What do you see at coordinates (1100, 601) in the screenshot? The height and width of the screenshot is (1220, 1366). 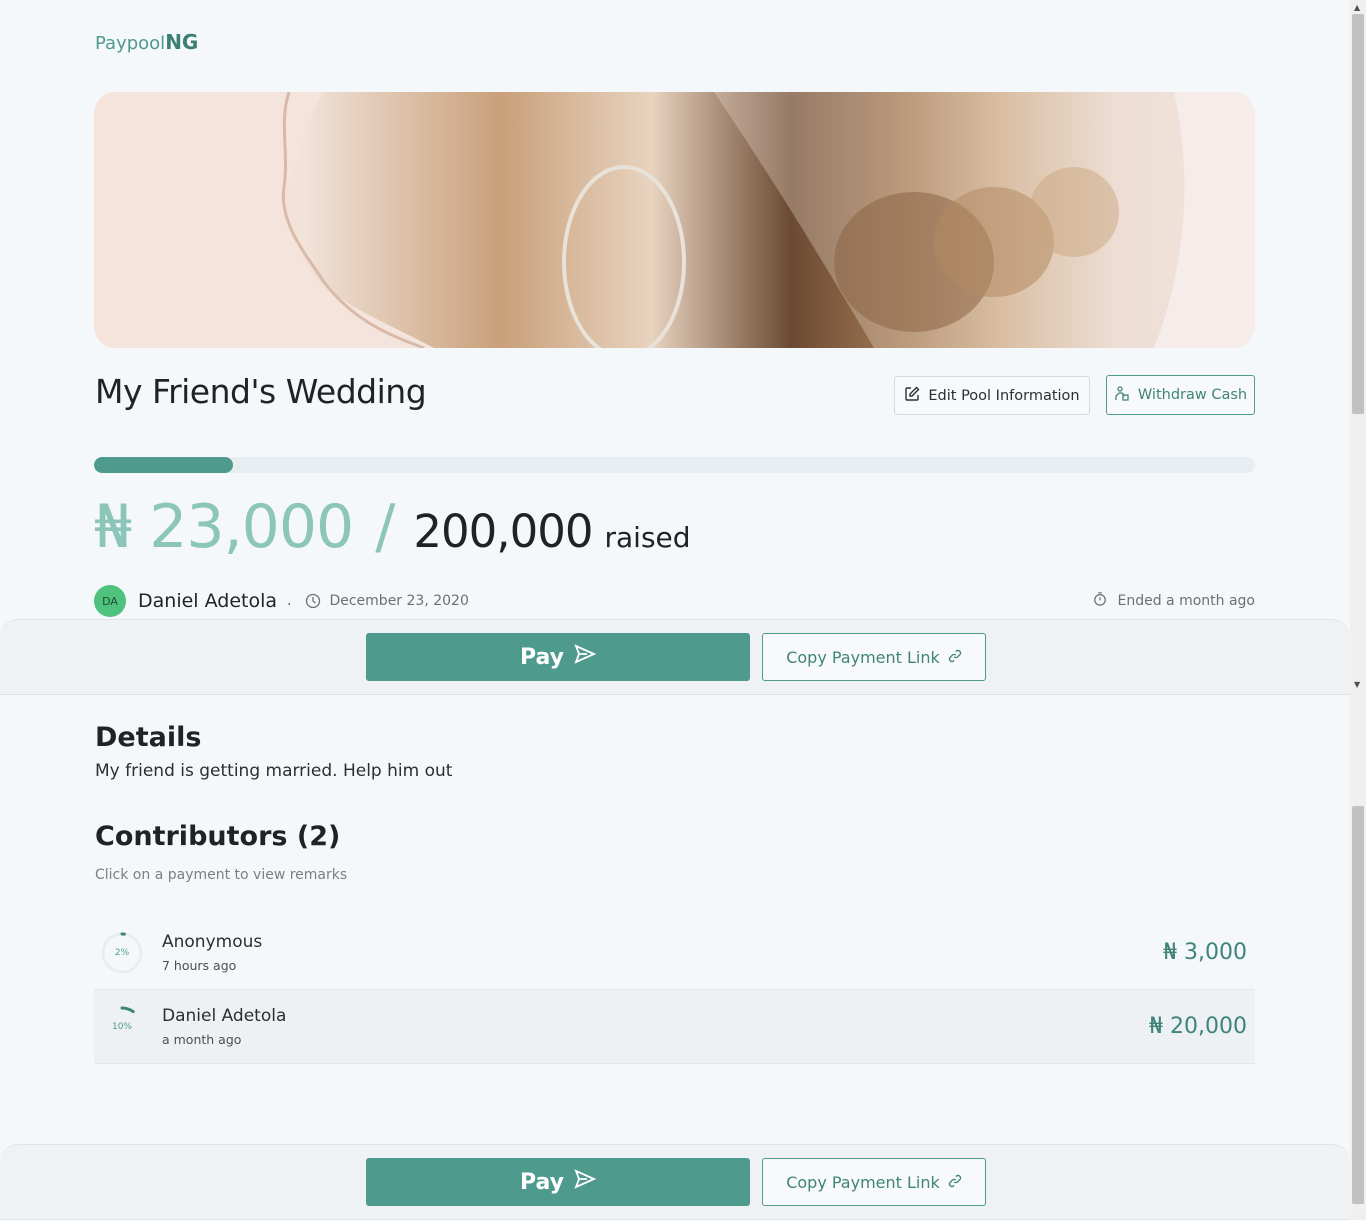 I see `timer-icon` at bounding box center [1100, 601].